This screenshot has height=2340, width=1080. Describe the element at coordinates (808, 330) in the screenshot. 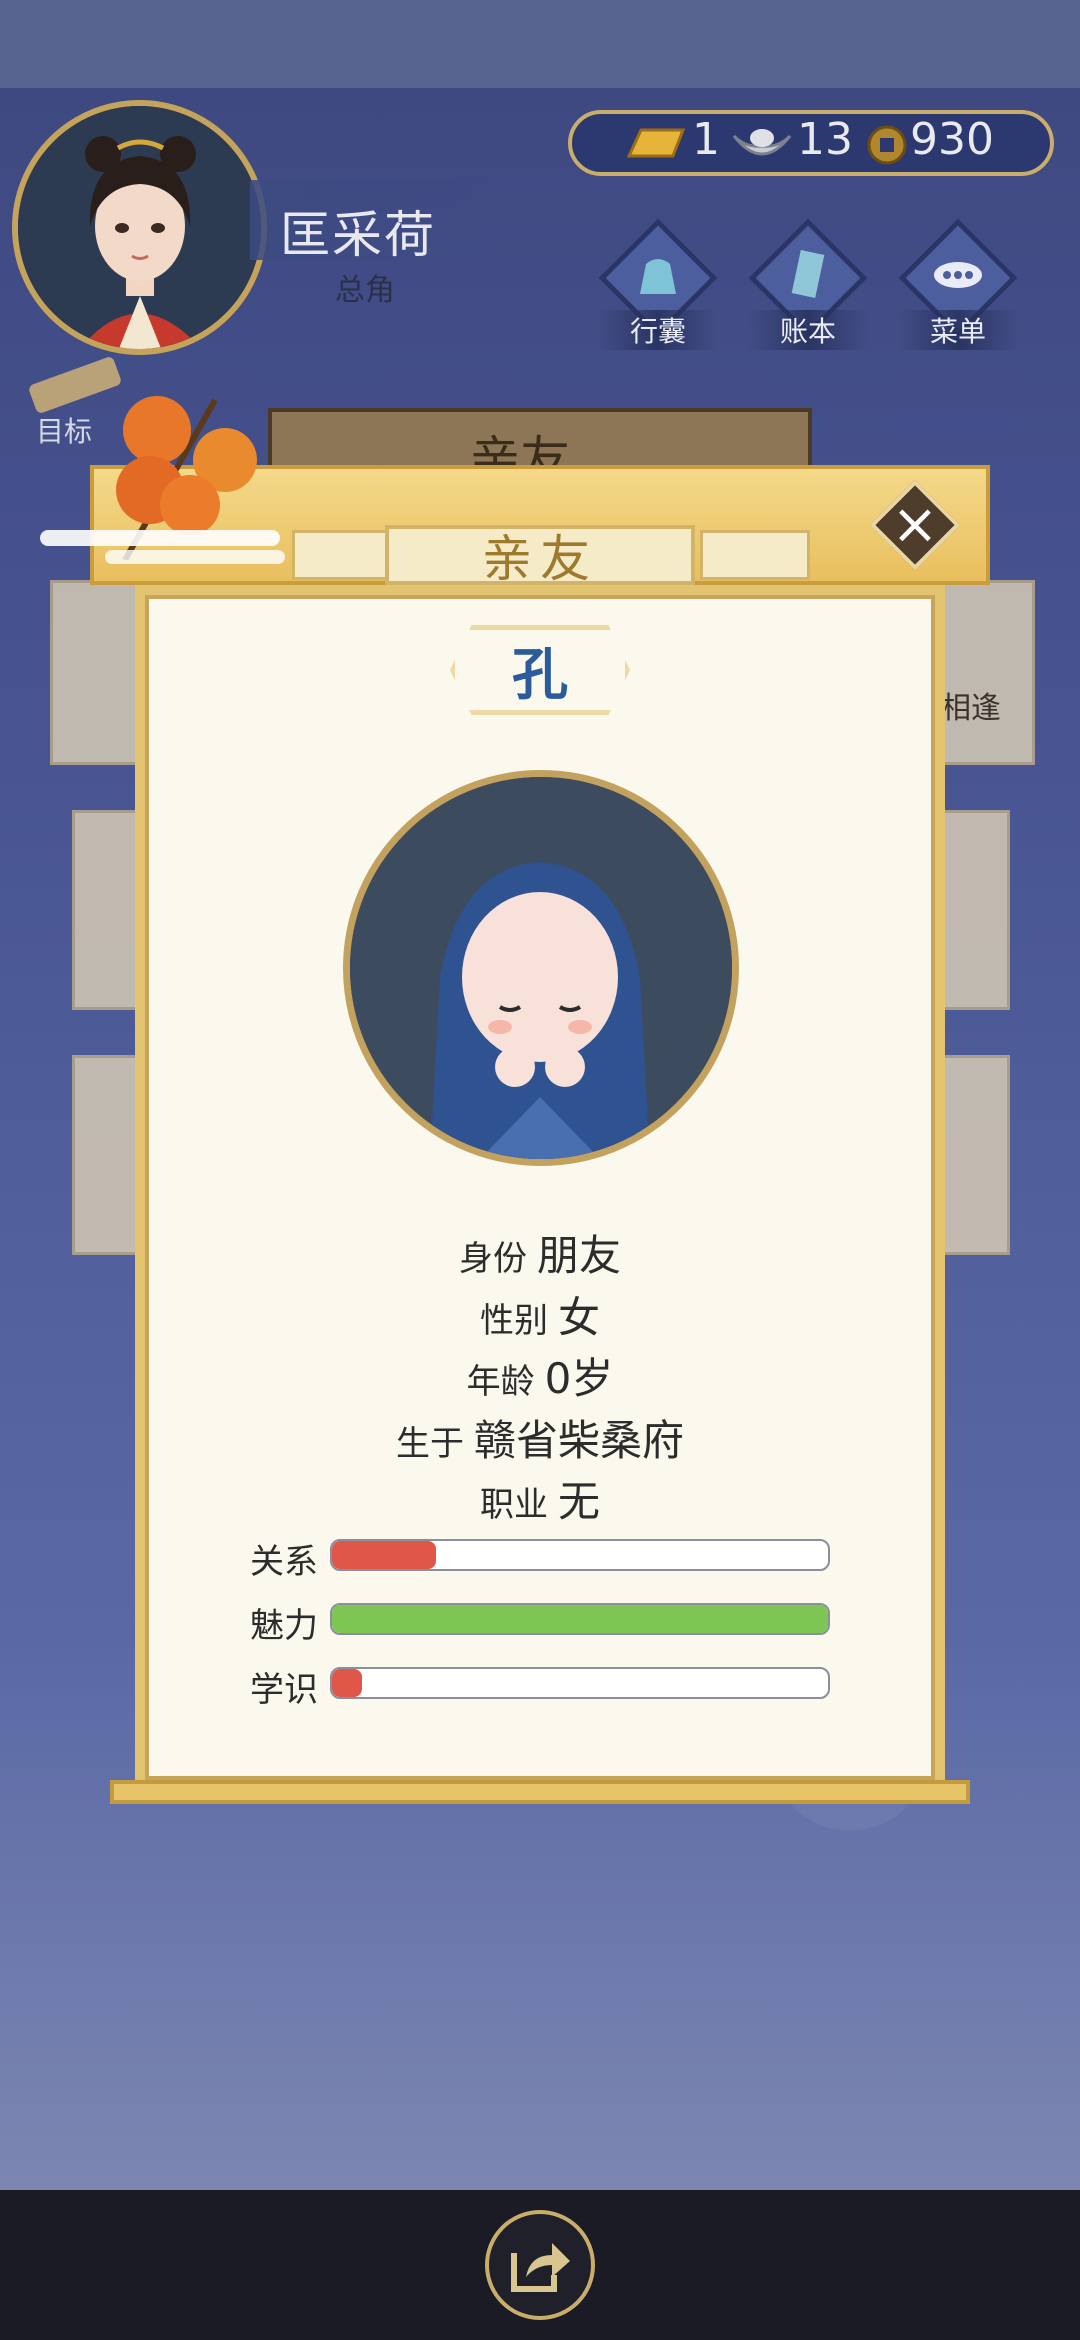

I see `menu-label: 账本` at that location.